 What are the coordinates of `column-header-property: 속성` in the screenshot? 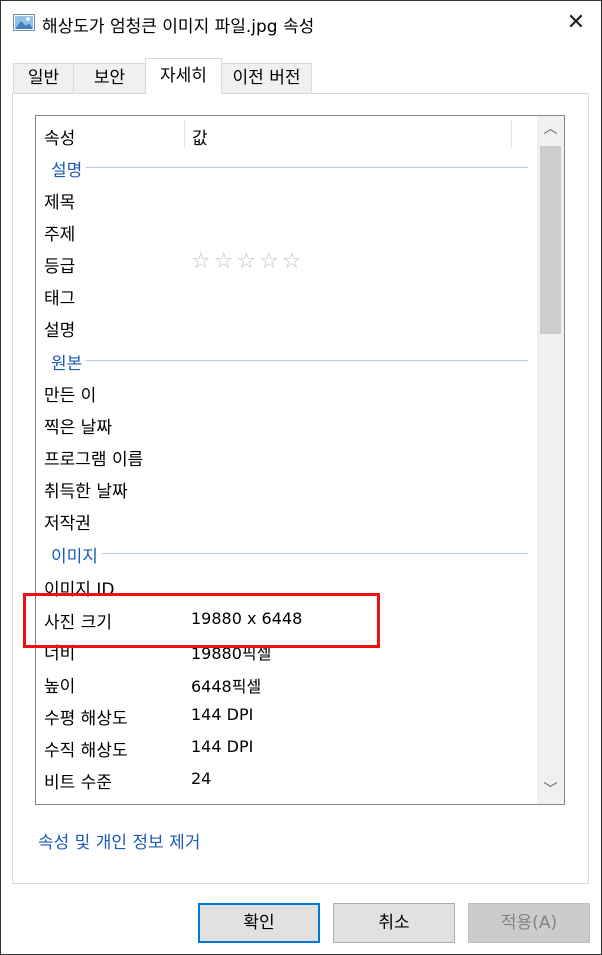 It's located at (59, 136).